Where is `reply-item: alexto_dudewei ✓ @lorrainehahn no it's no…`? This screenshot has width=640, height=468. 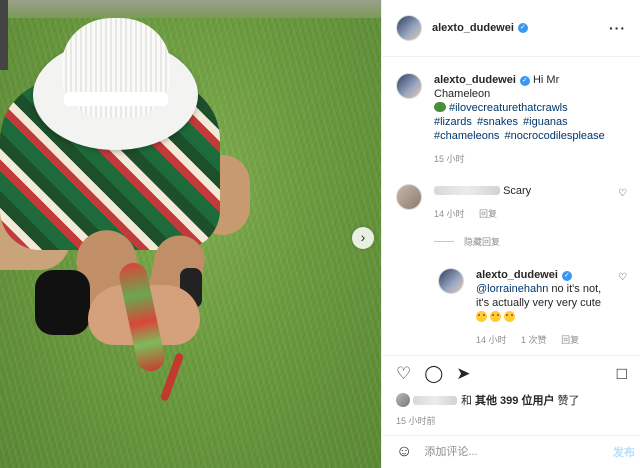
reply-item: alexto_dudewei ✓ @lorrainehahn no it's no… is located at coordinates (532, 307).